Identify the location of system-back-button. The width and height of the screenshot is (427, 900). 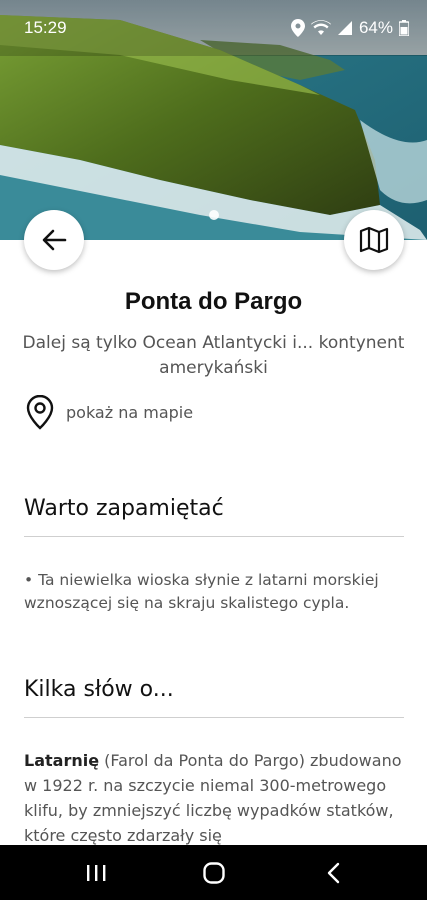
(334, 872).